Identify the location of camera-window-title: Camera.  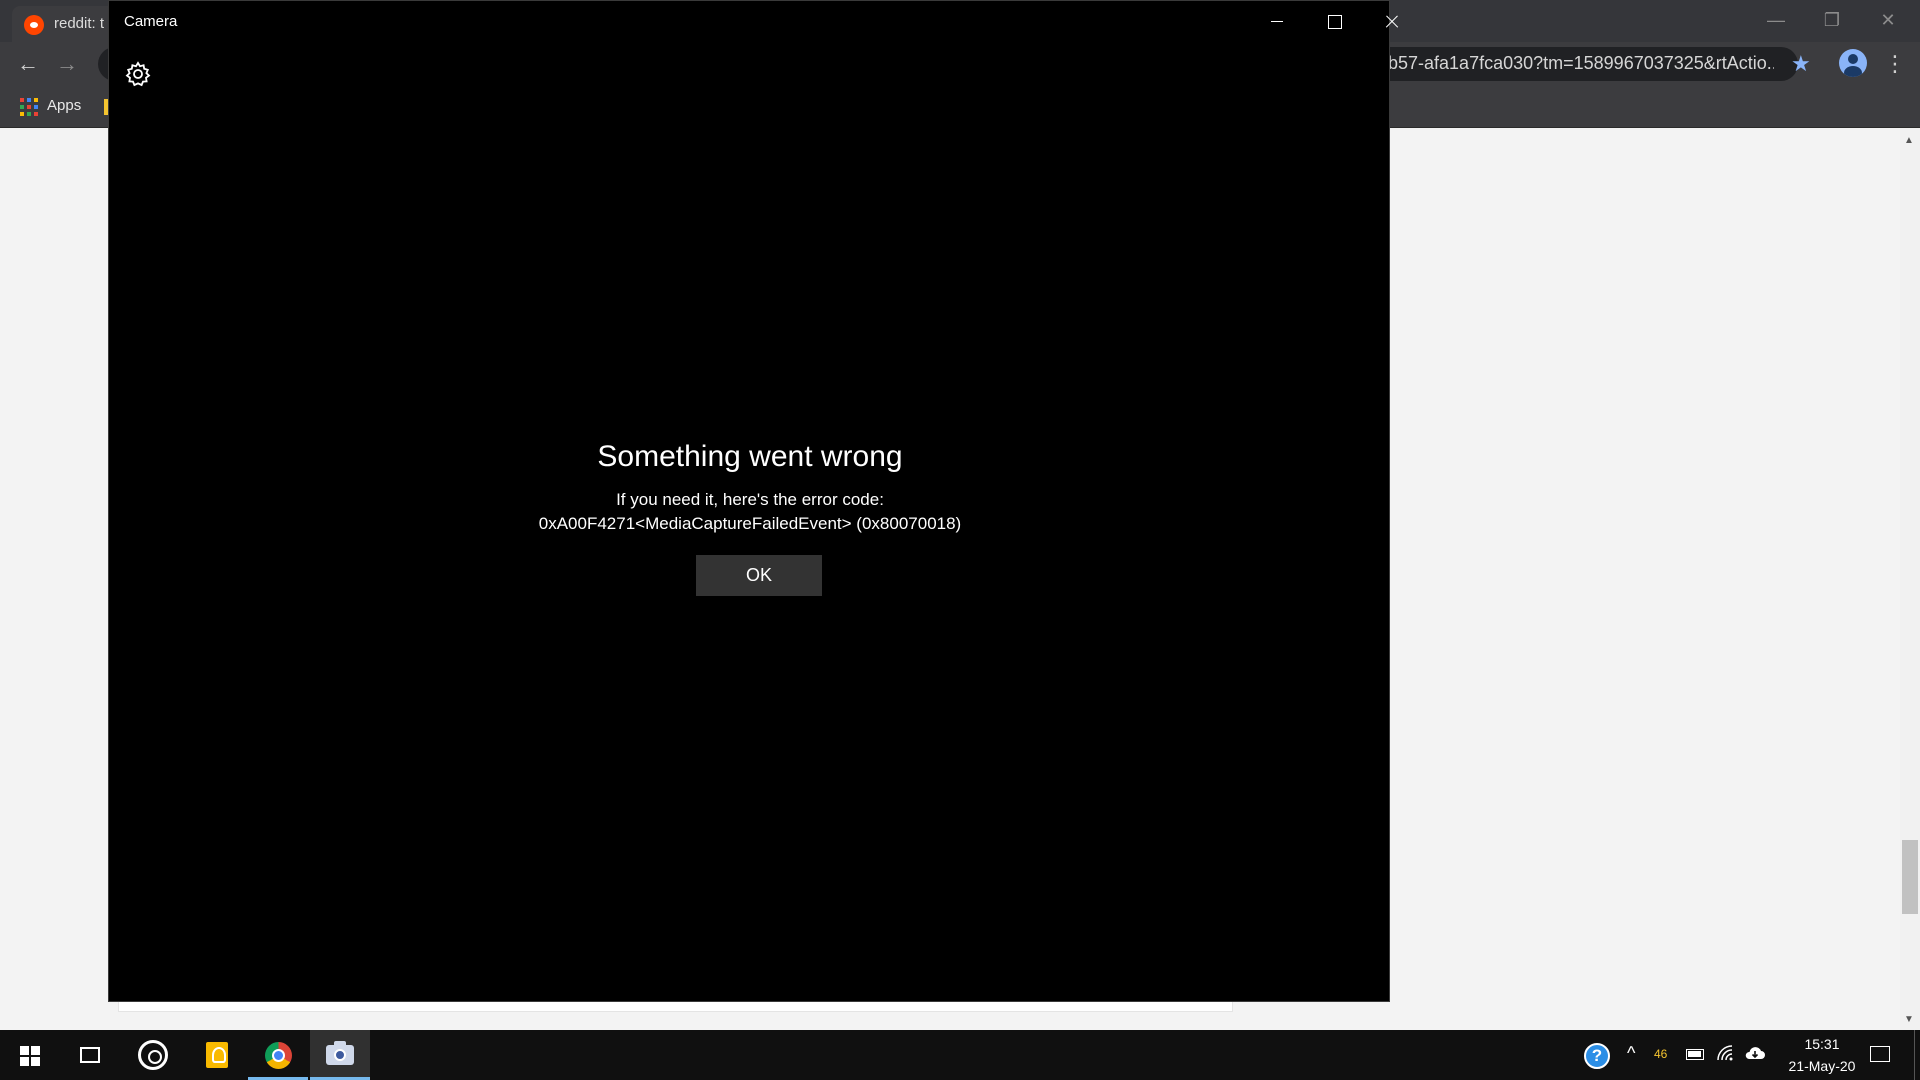
(151, 21).